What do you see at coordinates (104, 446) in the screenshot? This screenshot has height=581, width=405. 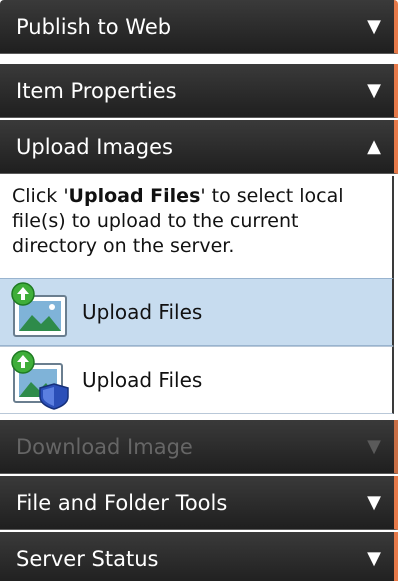 I see `section-label: Download Image` at bounding box center [104, 446].